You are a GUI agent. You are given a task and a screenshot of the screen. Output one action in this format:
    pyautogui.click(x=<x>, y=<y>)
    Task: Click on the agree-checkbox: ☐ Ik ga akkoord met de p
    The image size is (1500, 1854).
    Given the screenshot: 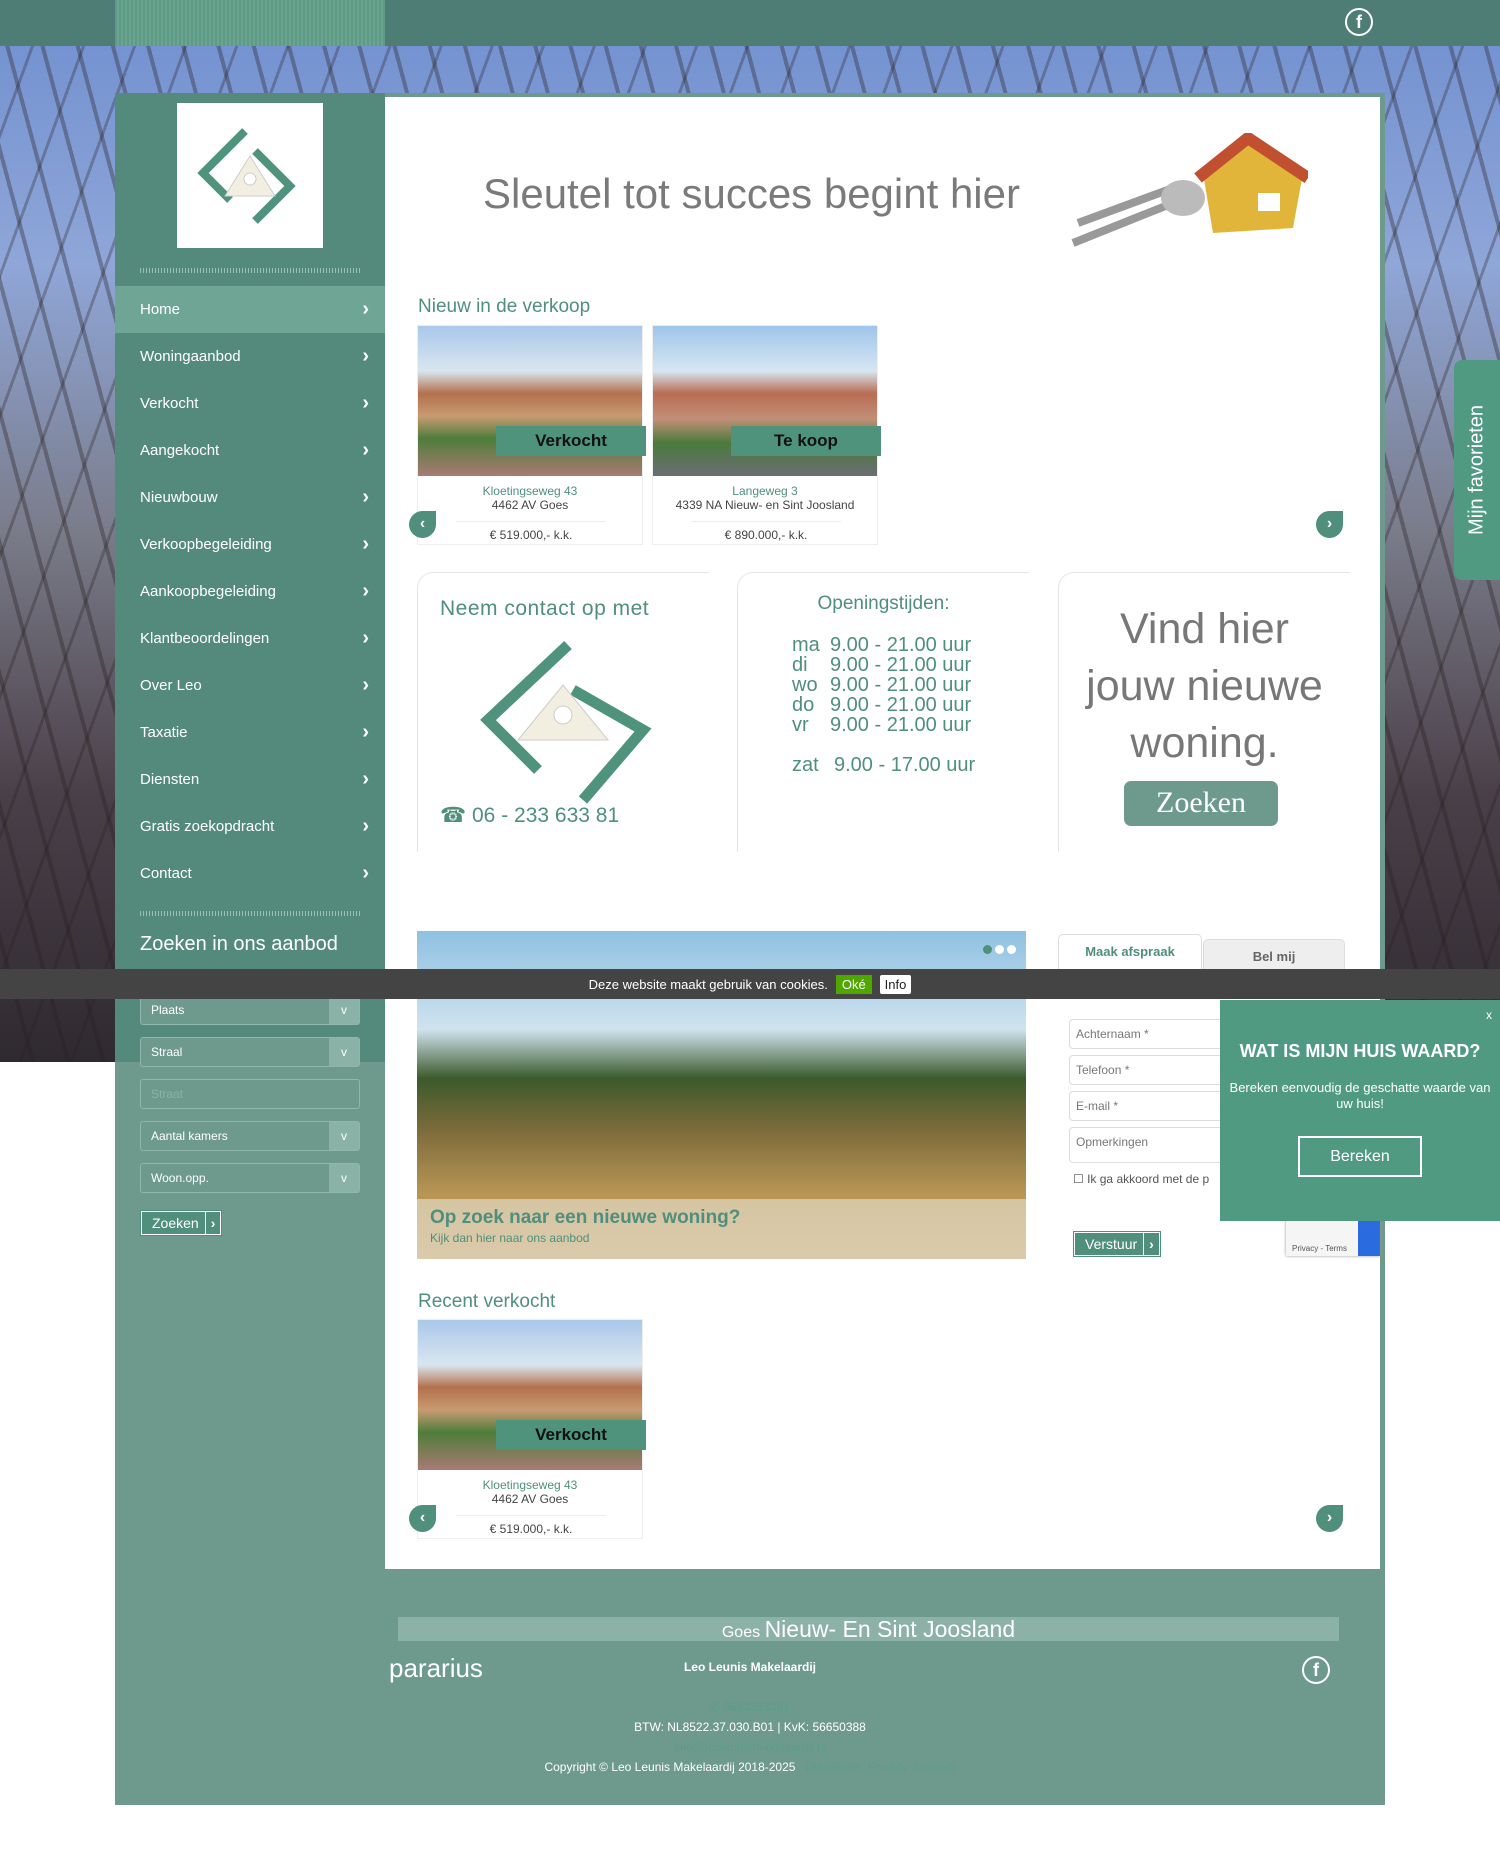 What is the action you would take?
    pyautogui.click(x=1141, y=1179)
    